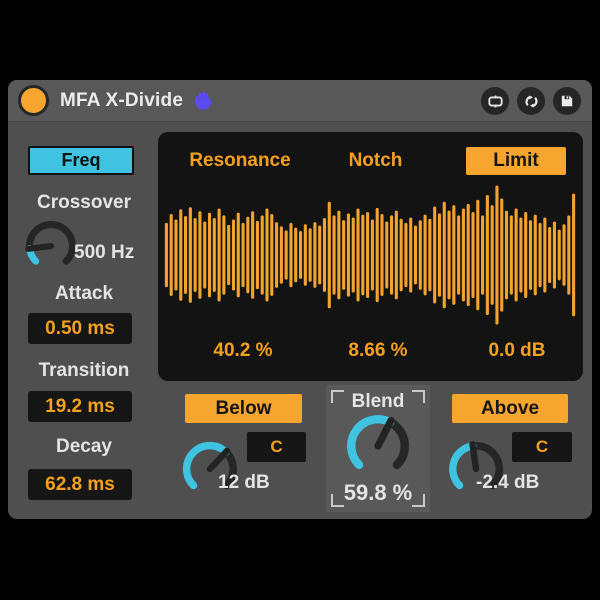 The image size is (600, 600). What do you see at coordinates (378, 401) in the screenshot?
I see `blend-label: Blend` at bounding box center [378, 401].